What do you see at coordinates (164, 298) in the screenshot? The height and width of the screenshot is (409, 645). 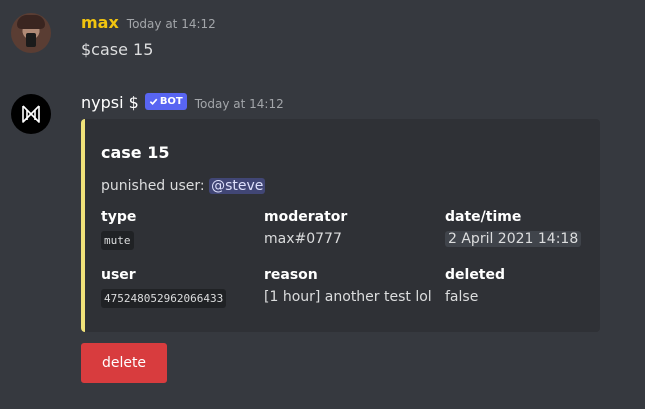 I see `field-value: 475248052962066433` at bounding box center [164, 298].